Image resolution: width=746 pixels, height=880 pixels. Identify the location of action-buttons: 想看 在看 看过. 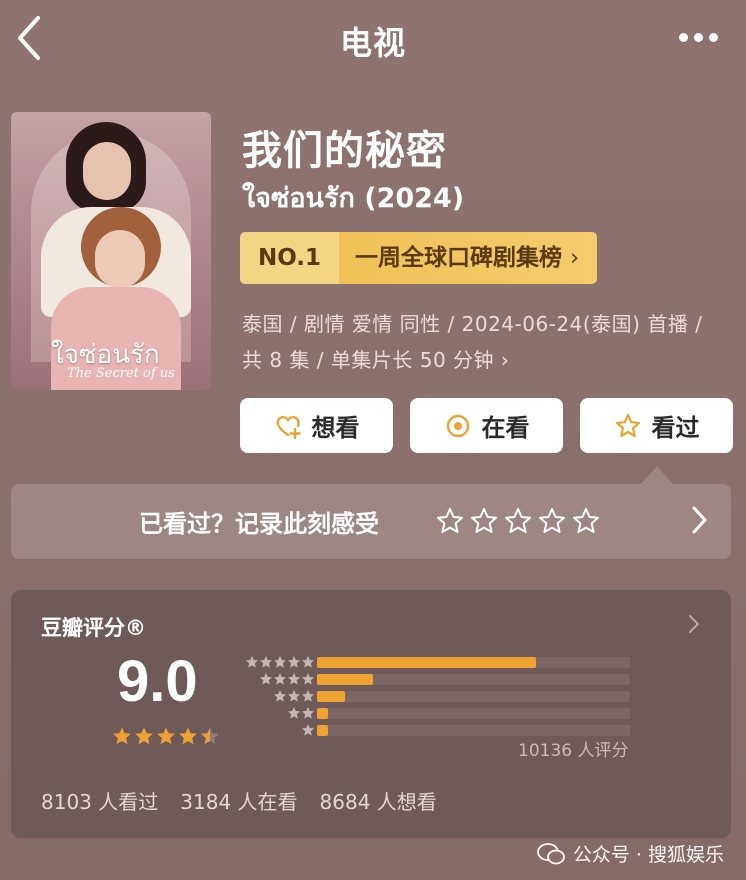
(486, 425).